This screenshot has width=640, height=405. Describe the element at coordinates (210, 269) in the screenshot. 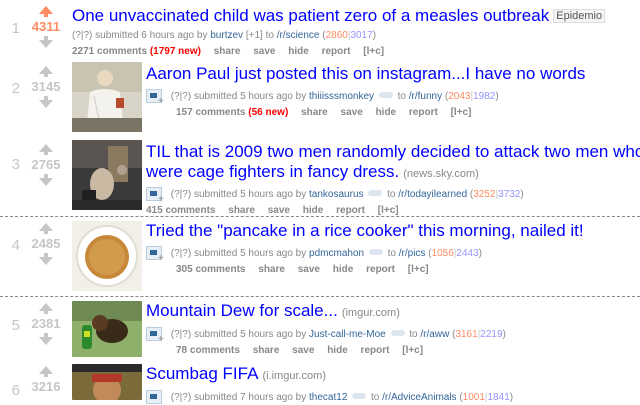

I see `comments-link: 305 comments` at that location.